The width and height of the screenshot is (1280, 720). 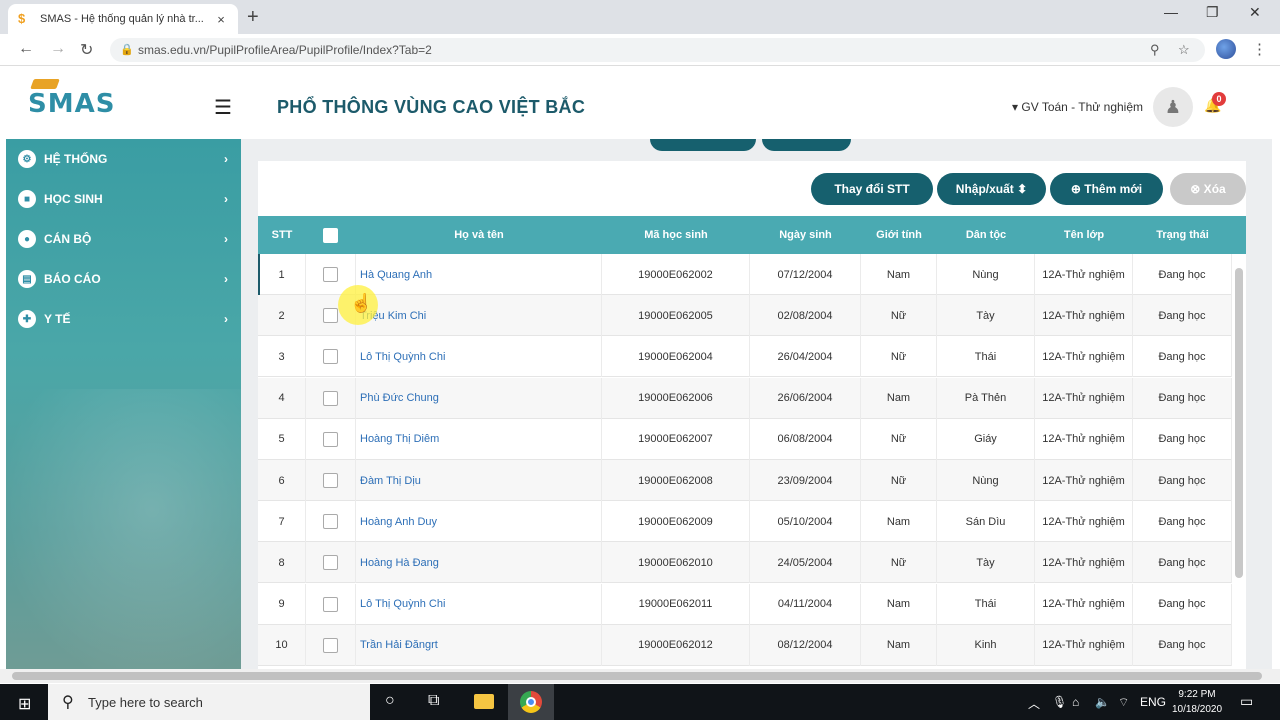 I want to click on header-name: Họ và tên, so click(x=479, y=235).